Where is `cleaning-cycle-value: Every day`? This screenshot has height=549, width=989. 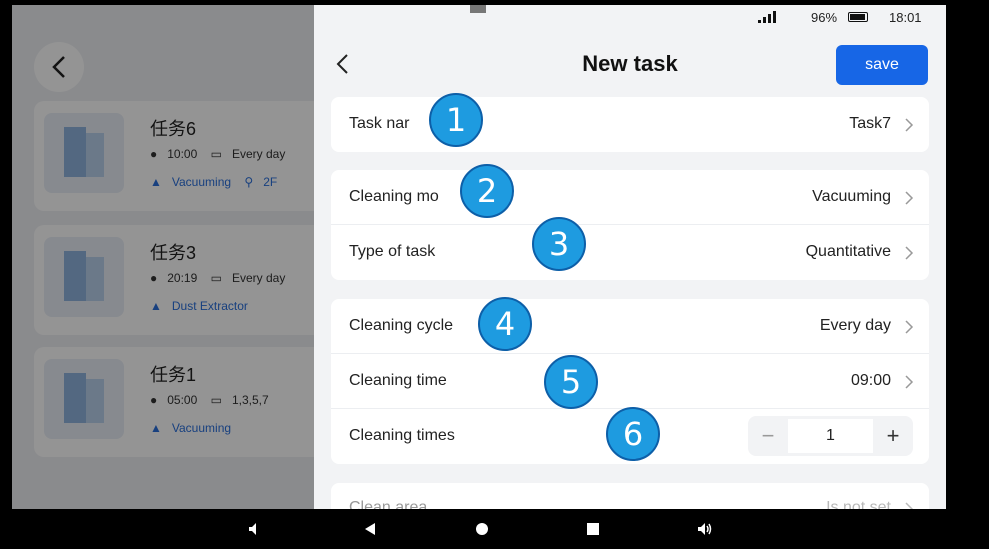 cleaning-cycle-value: Every day is located at coordinates (855, 325).